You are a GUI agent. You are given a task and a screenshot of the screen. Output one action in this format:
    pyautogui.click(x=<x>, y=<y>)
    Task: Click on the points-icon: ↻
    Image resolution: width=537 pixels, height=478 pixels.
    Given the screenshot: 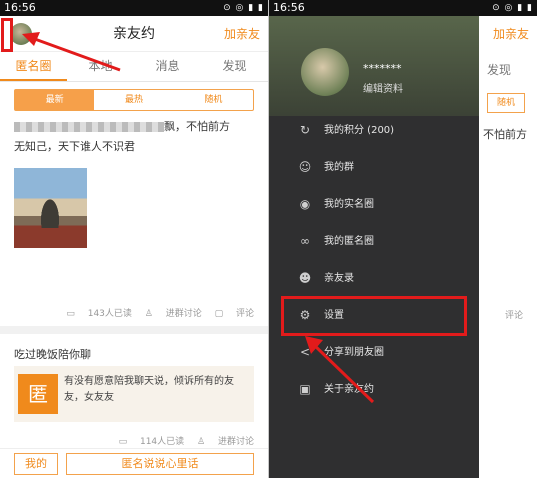 What is the action you would take?
    pyautogui.click(x=305, y=130)
    